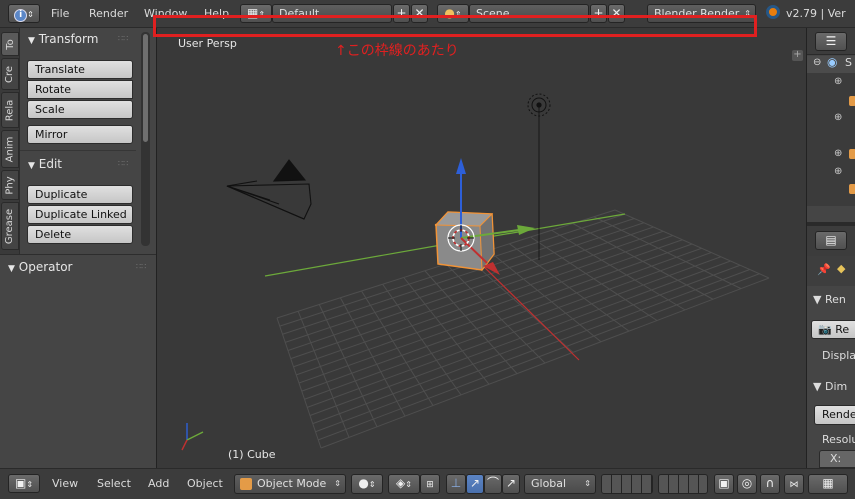 This screenshot has width=855, height=499. I want to click on panel-title: Edit, so click(50, 164).